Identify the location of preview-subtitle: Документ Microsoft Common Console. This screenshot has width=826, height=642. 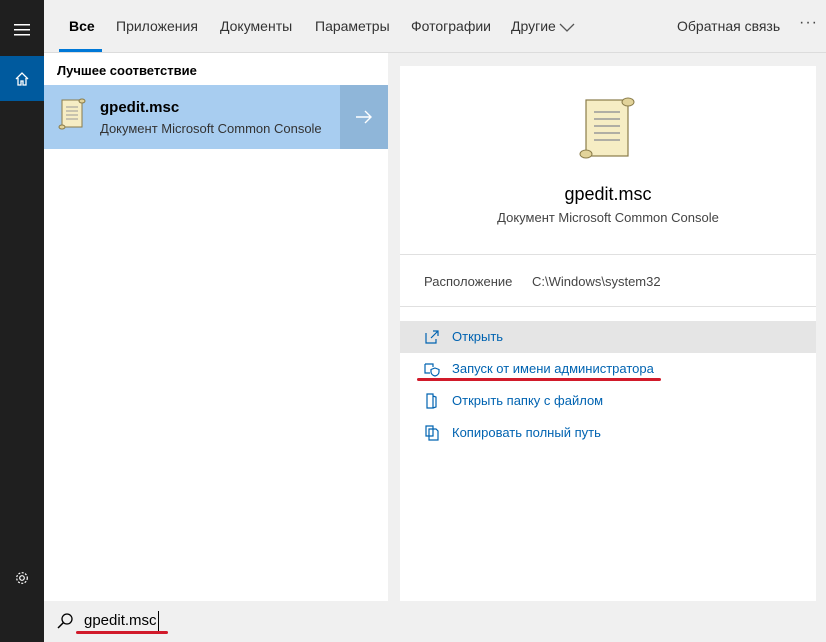
(608, 217).